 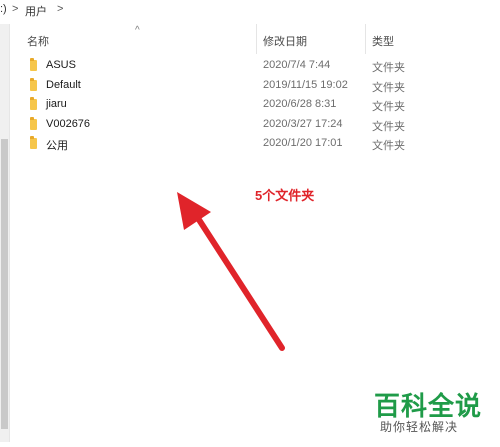 I want to click on watermark-subtitle: 助你轻松解决, so click(x=419, y=427).